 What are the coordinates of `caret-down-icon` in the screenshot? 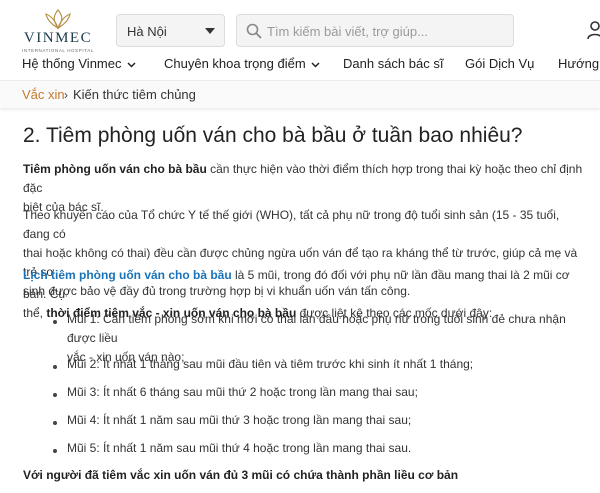 It's located at (210, 31).